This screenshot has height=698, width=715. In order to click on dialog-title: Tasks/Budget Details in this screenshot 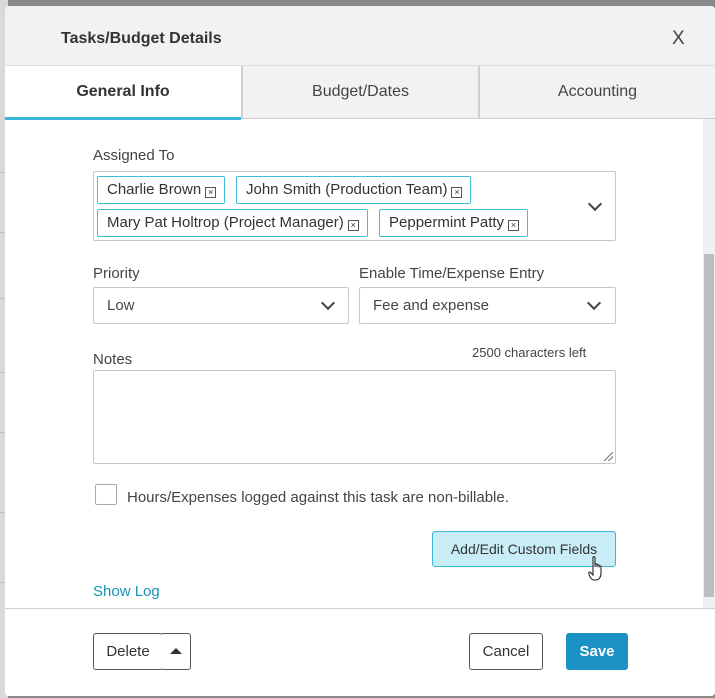, I will do `click(141, 38)`.